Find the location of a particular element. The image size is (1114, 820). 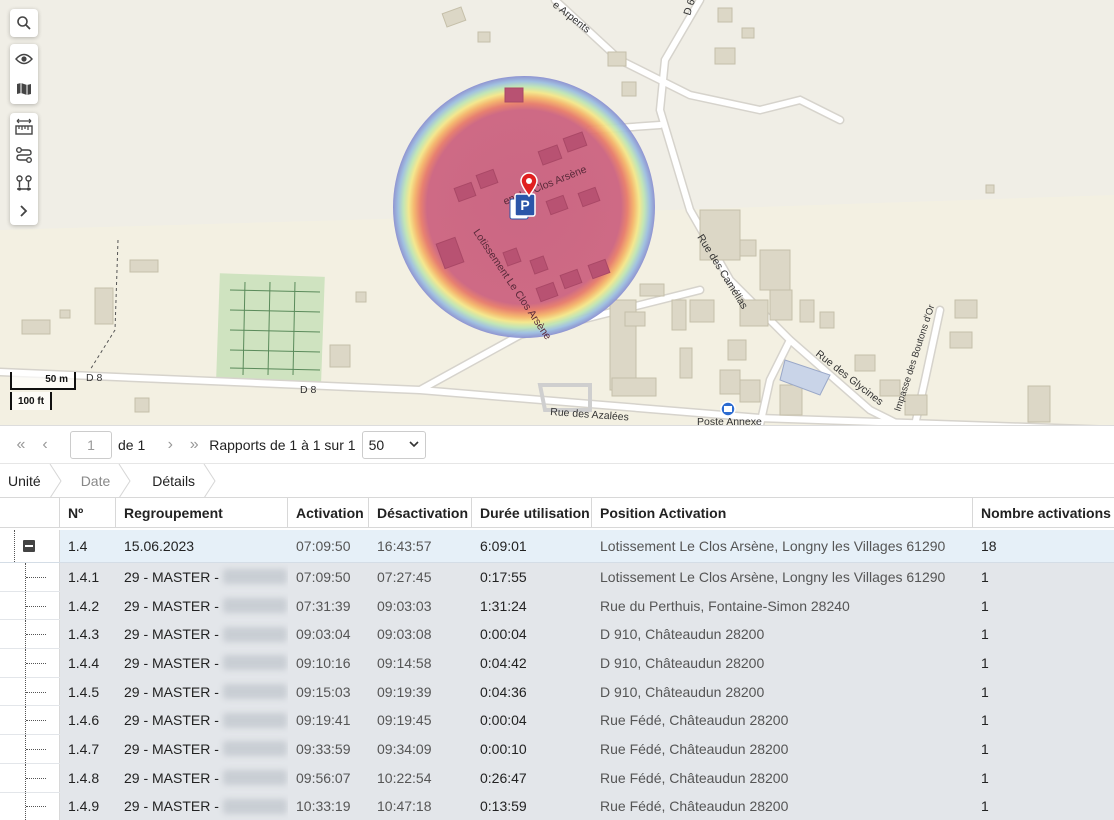

street-label: Poste Annexe is located at coordinates (729, 420).